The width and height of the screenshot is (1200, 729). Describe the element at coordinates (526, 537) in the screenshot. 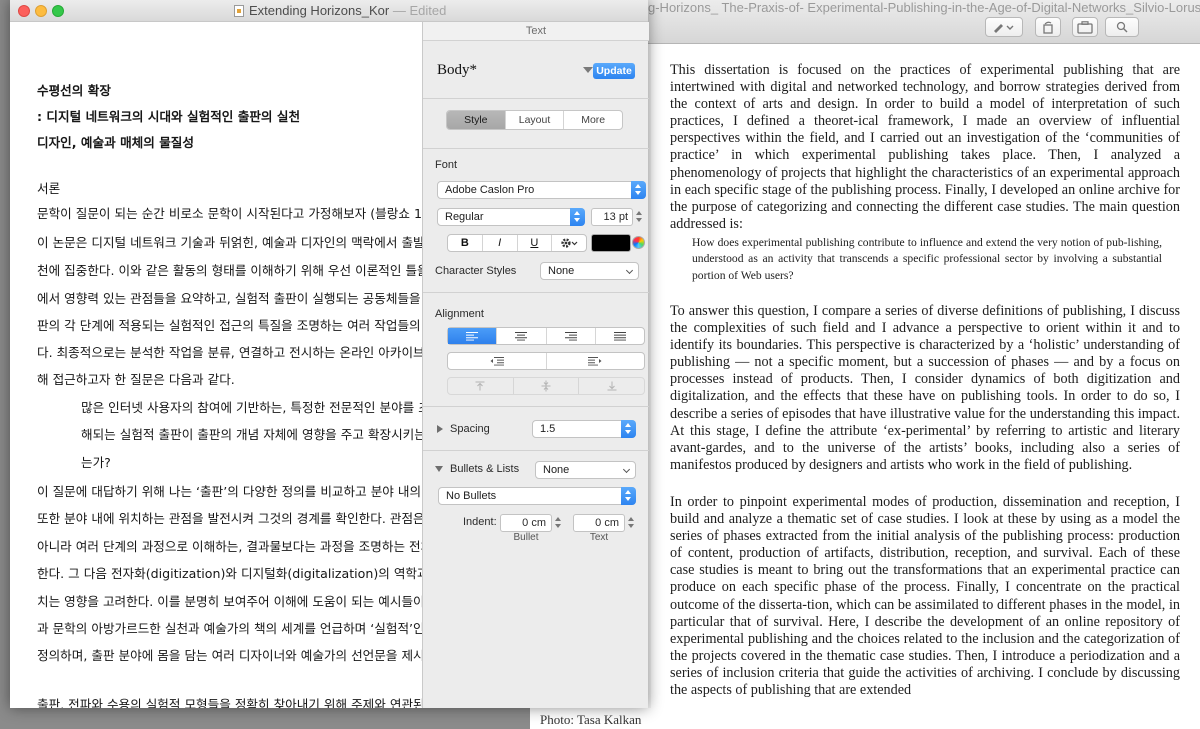

I see `bullet-caption: Bullet` at that location.